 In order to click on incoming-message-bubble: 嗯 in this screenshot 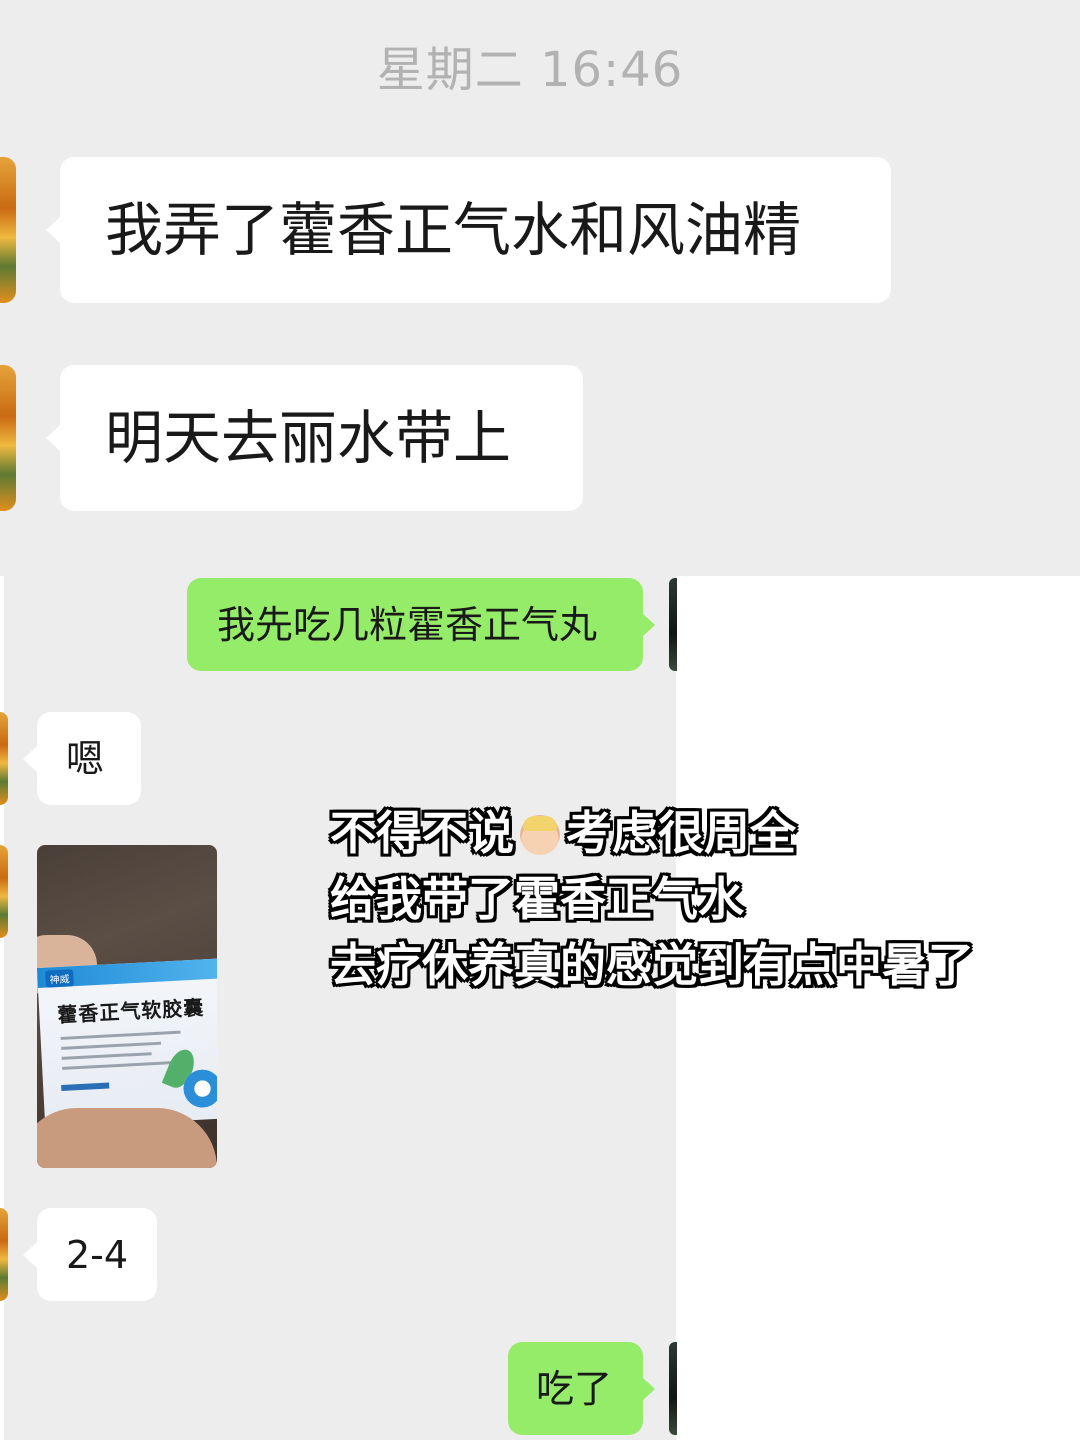, I will do `click(82, 758)`.